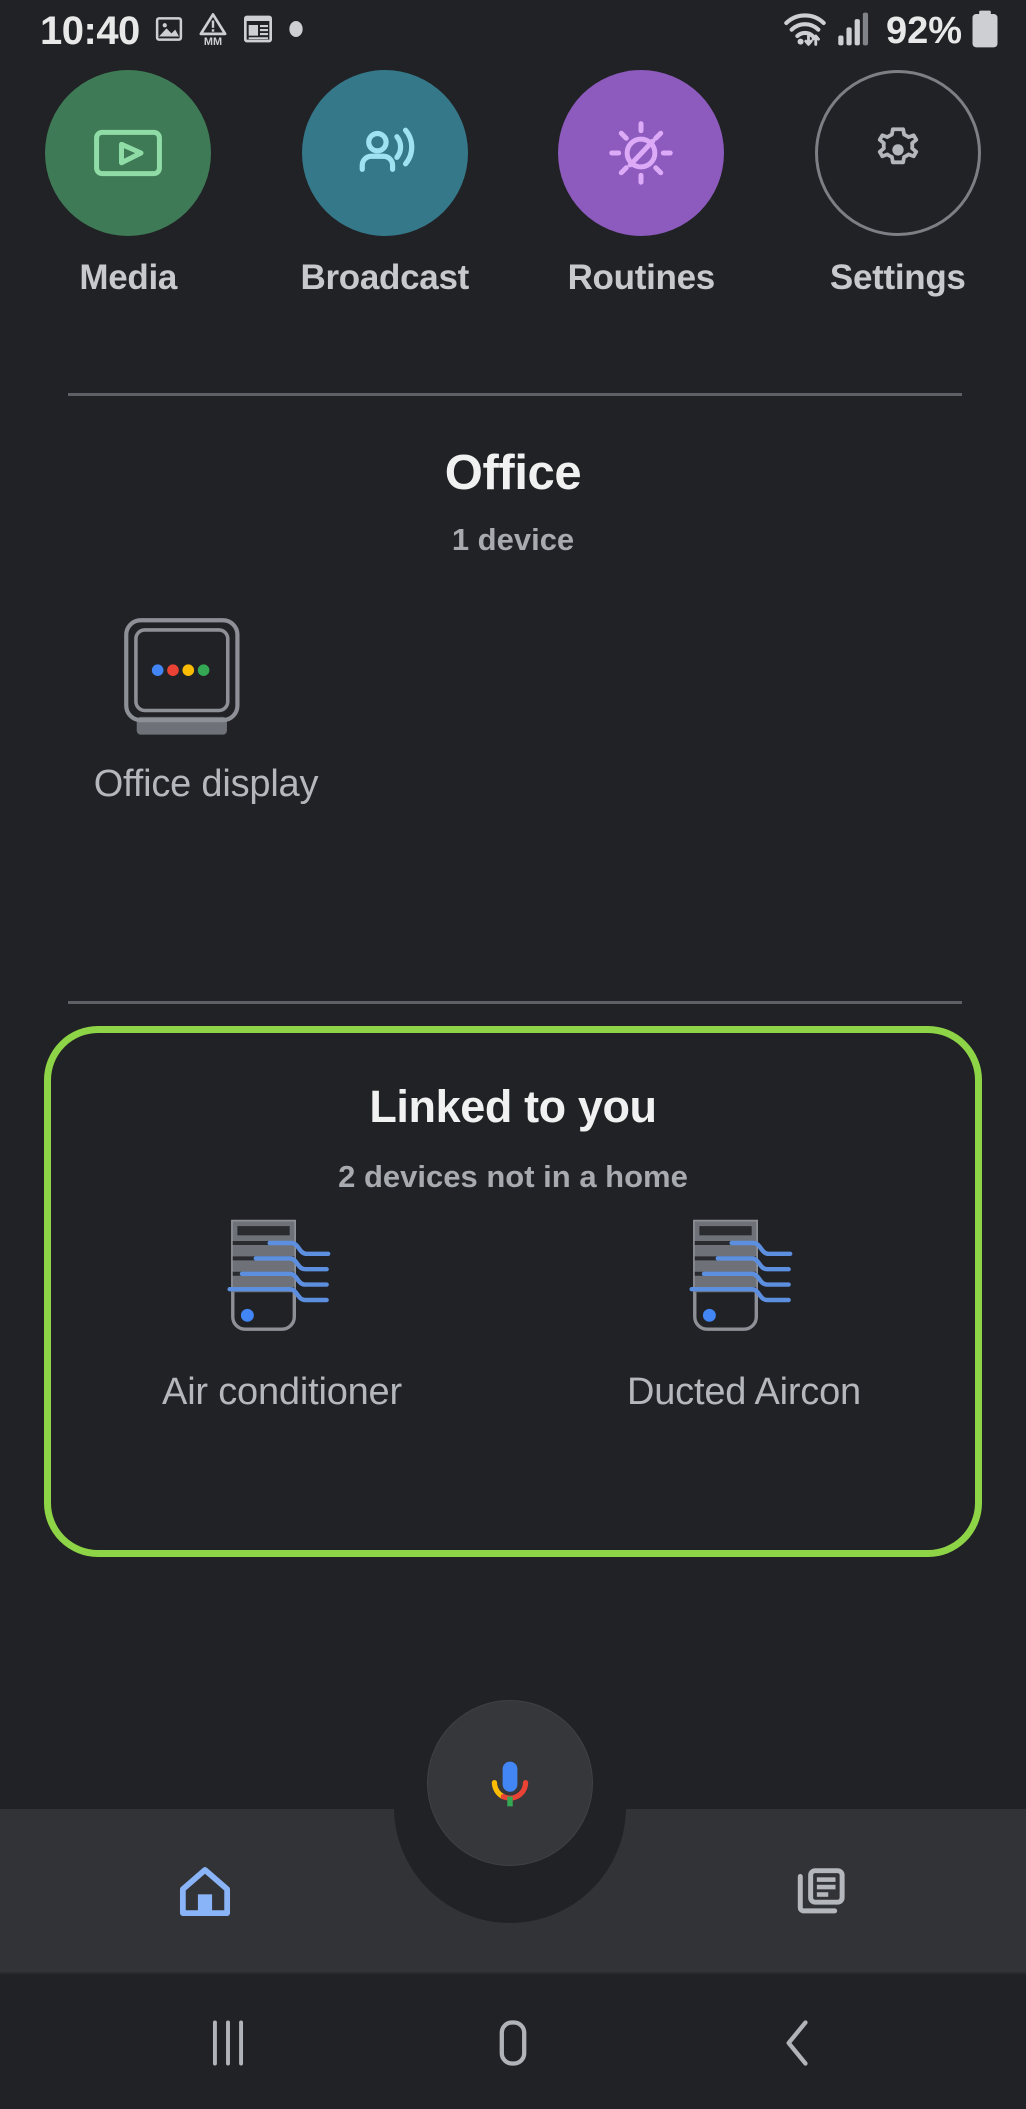 This screenshot has height=2109, width=1026. What do you see at coordinates (513, 473) in the screenshot?
I see `page-title: Office` at bounding box center [513, 473].